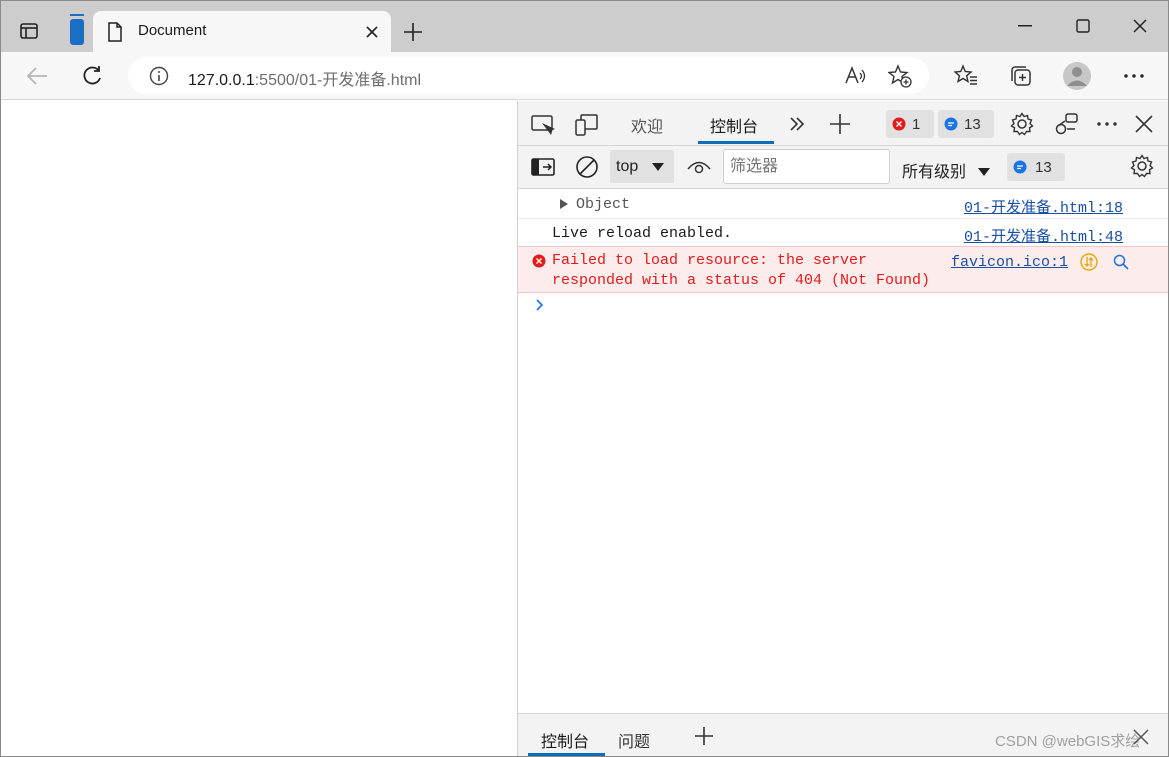 Image resolution: width=1169 pixels, height=757 pixels. Describe the element at coordinates (634, 740) in the screenshot. I see `drawer-tab-issues: 问题` at that location.